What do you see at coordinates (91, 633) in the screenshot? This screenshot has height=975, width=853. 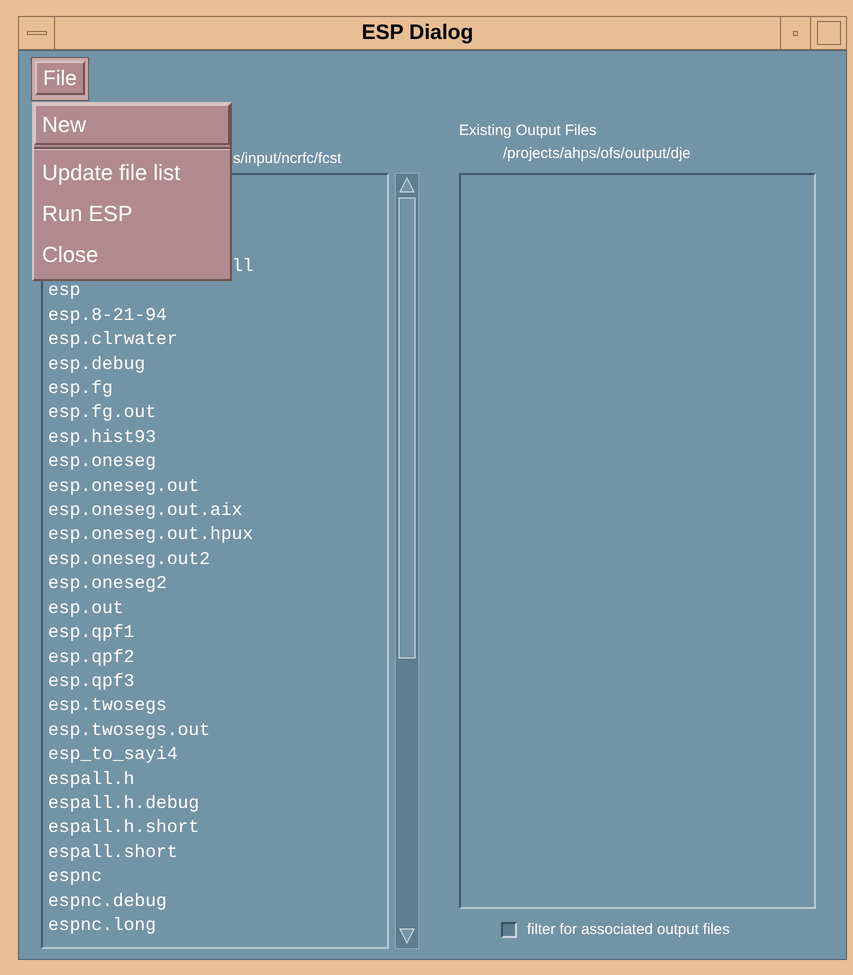 I see `list-item: esp.qpf1` at bounding box center [91, 633].